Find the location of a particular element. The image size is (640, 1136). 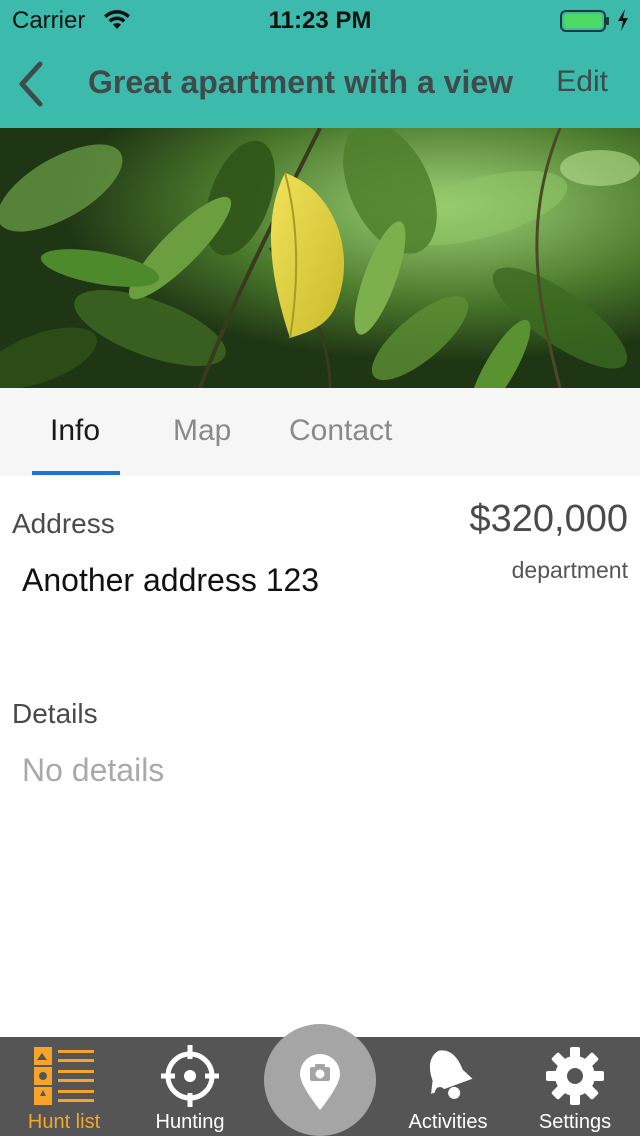

tab-map: Map is located at coordinates (202, 431).